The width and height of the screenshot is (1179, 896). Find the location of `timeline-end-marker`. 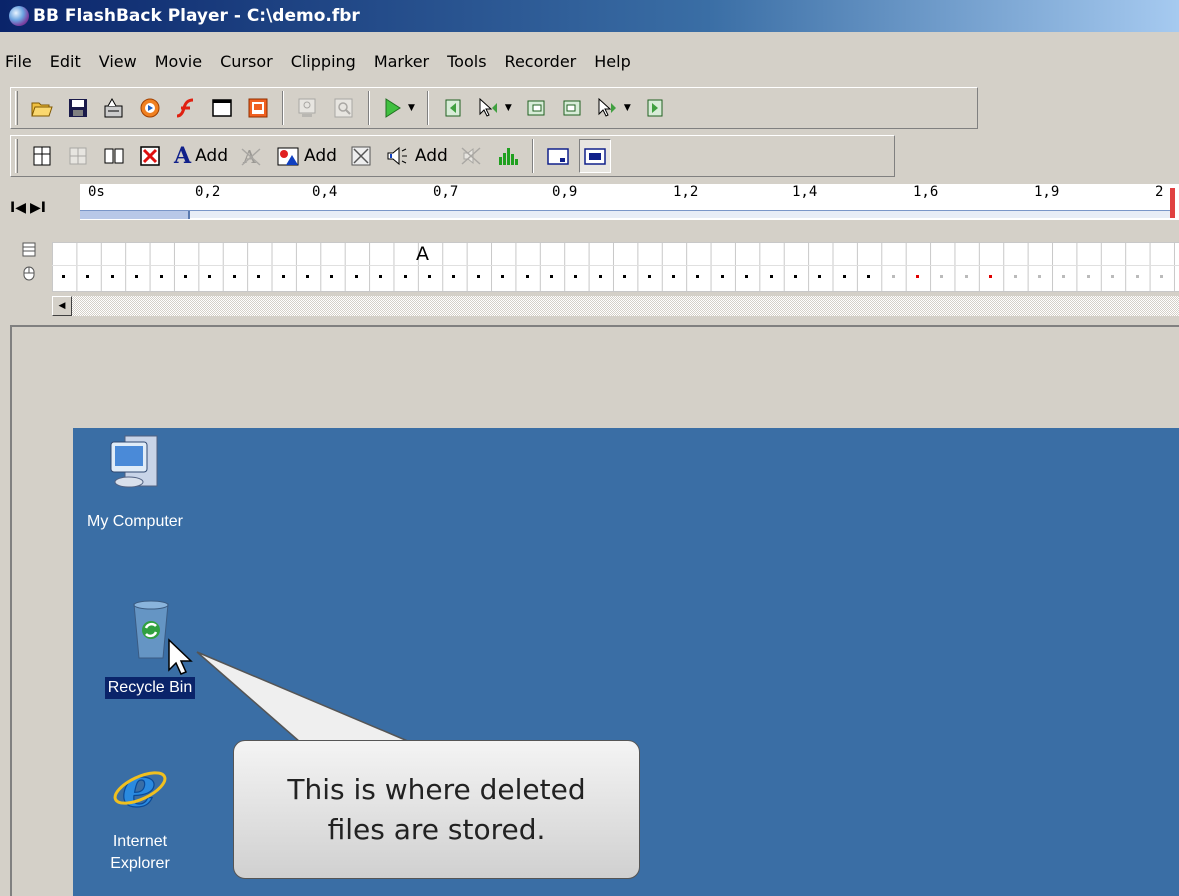

timeline-end-marker is located at coordinates (1172, 203).